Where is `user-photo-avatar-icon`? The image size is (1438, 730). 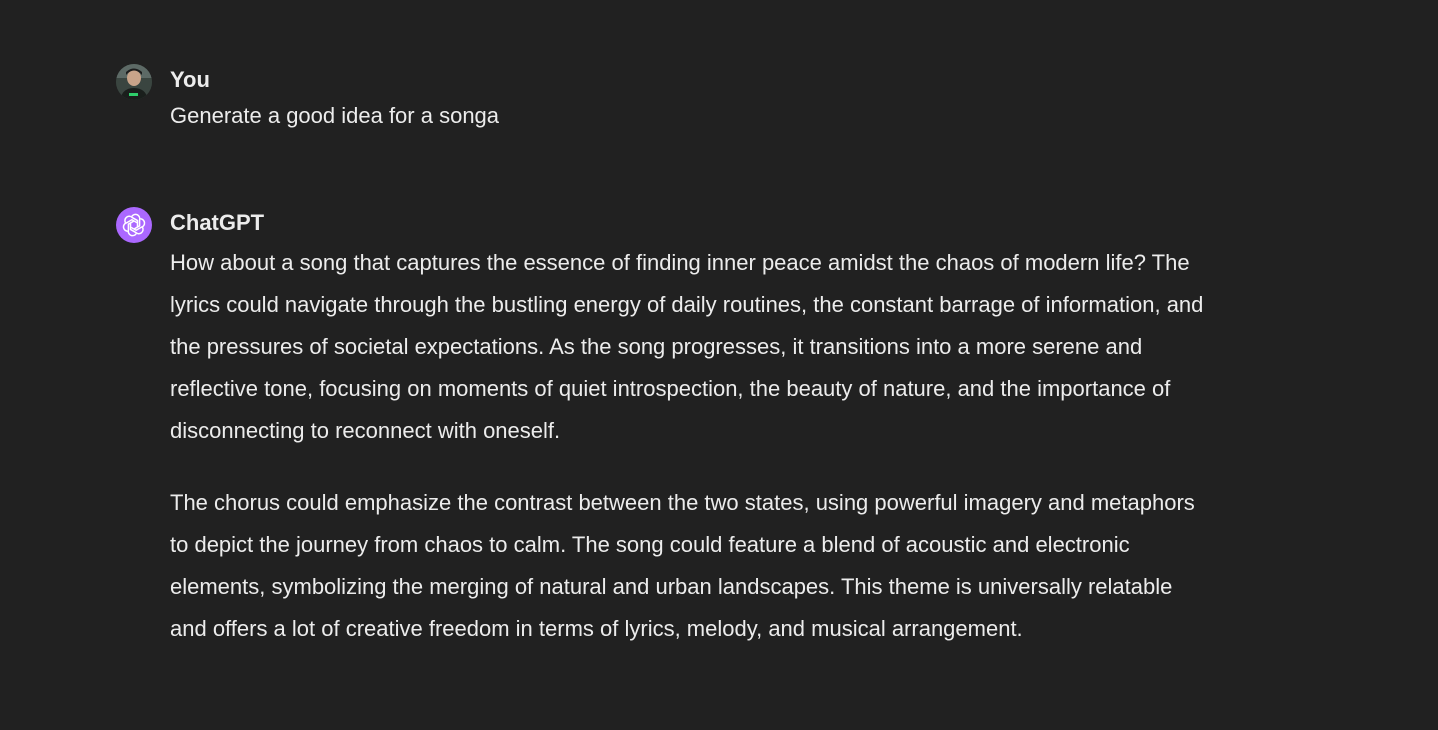 user-photo-avatar-icon is located at coordinates (134, 82).